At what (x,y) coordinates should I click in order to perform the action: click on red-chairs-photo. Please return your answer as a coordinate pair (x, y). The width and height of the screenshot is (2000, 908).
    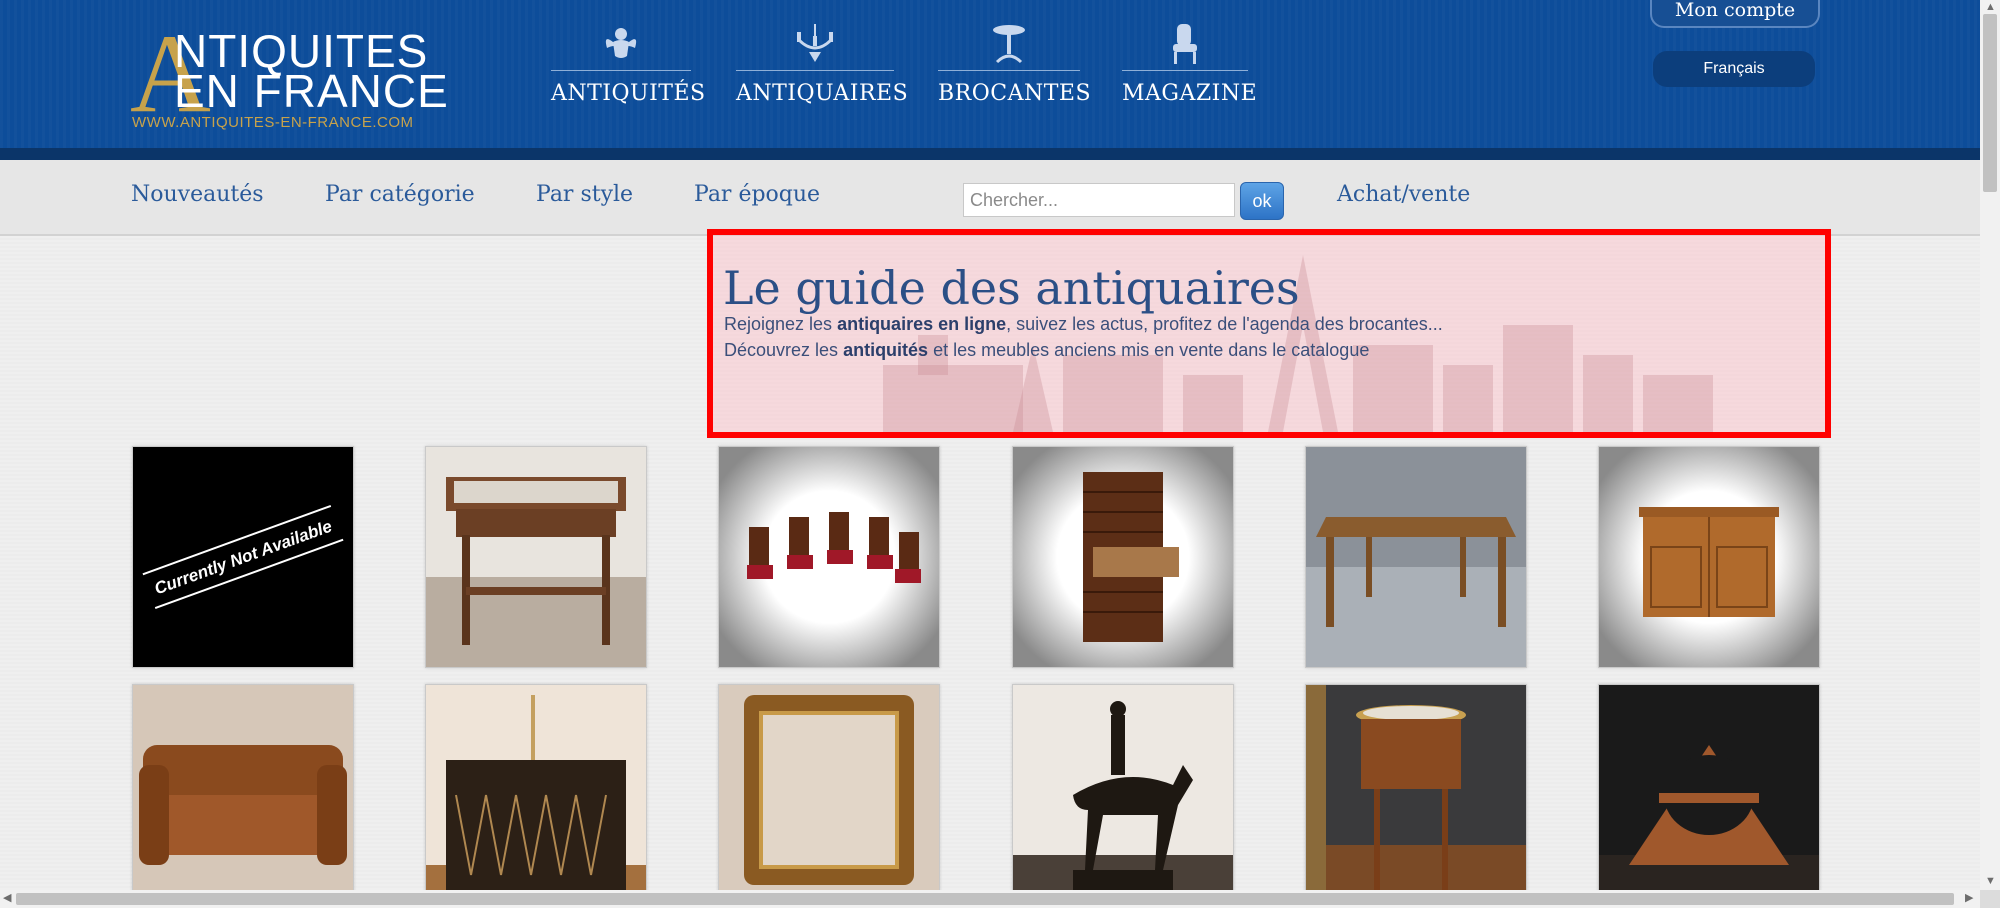
    Looking at the image, I should click on (829, 557).